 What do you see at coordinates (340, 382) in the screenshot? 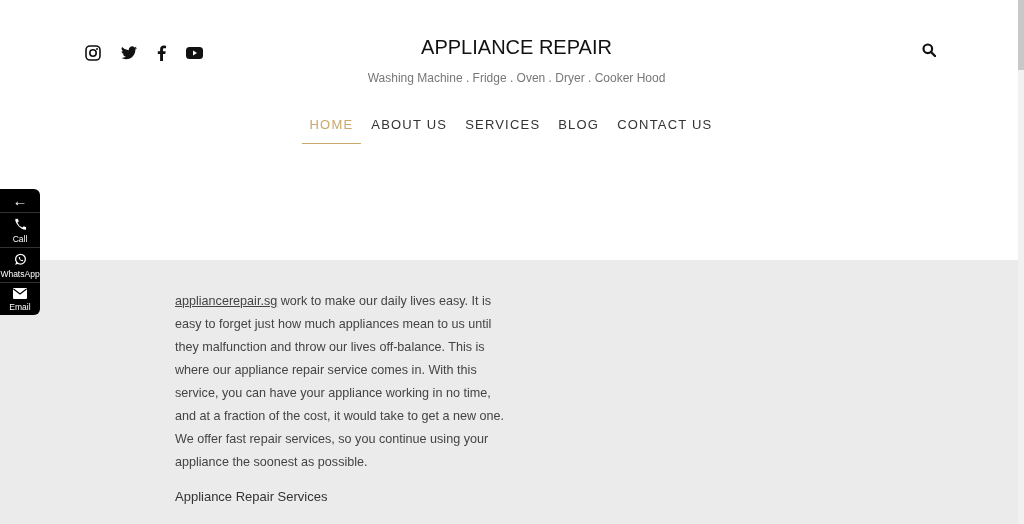
I see `intro-paragraph: appliancerepair.sg work to make our daily lives easy. It is easy to forget just how much appliances mean to us until they malfunction and throw our lives off-balance. This is where our appliance repair service comes in. With this service, you can have your appliance working in no time, and at a fraction of the cost, it would take to get a new one. We offer fast repair services, so you continue using your appliance the soonest as possible.` at bounding box center [340, 382].